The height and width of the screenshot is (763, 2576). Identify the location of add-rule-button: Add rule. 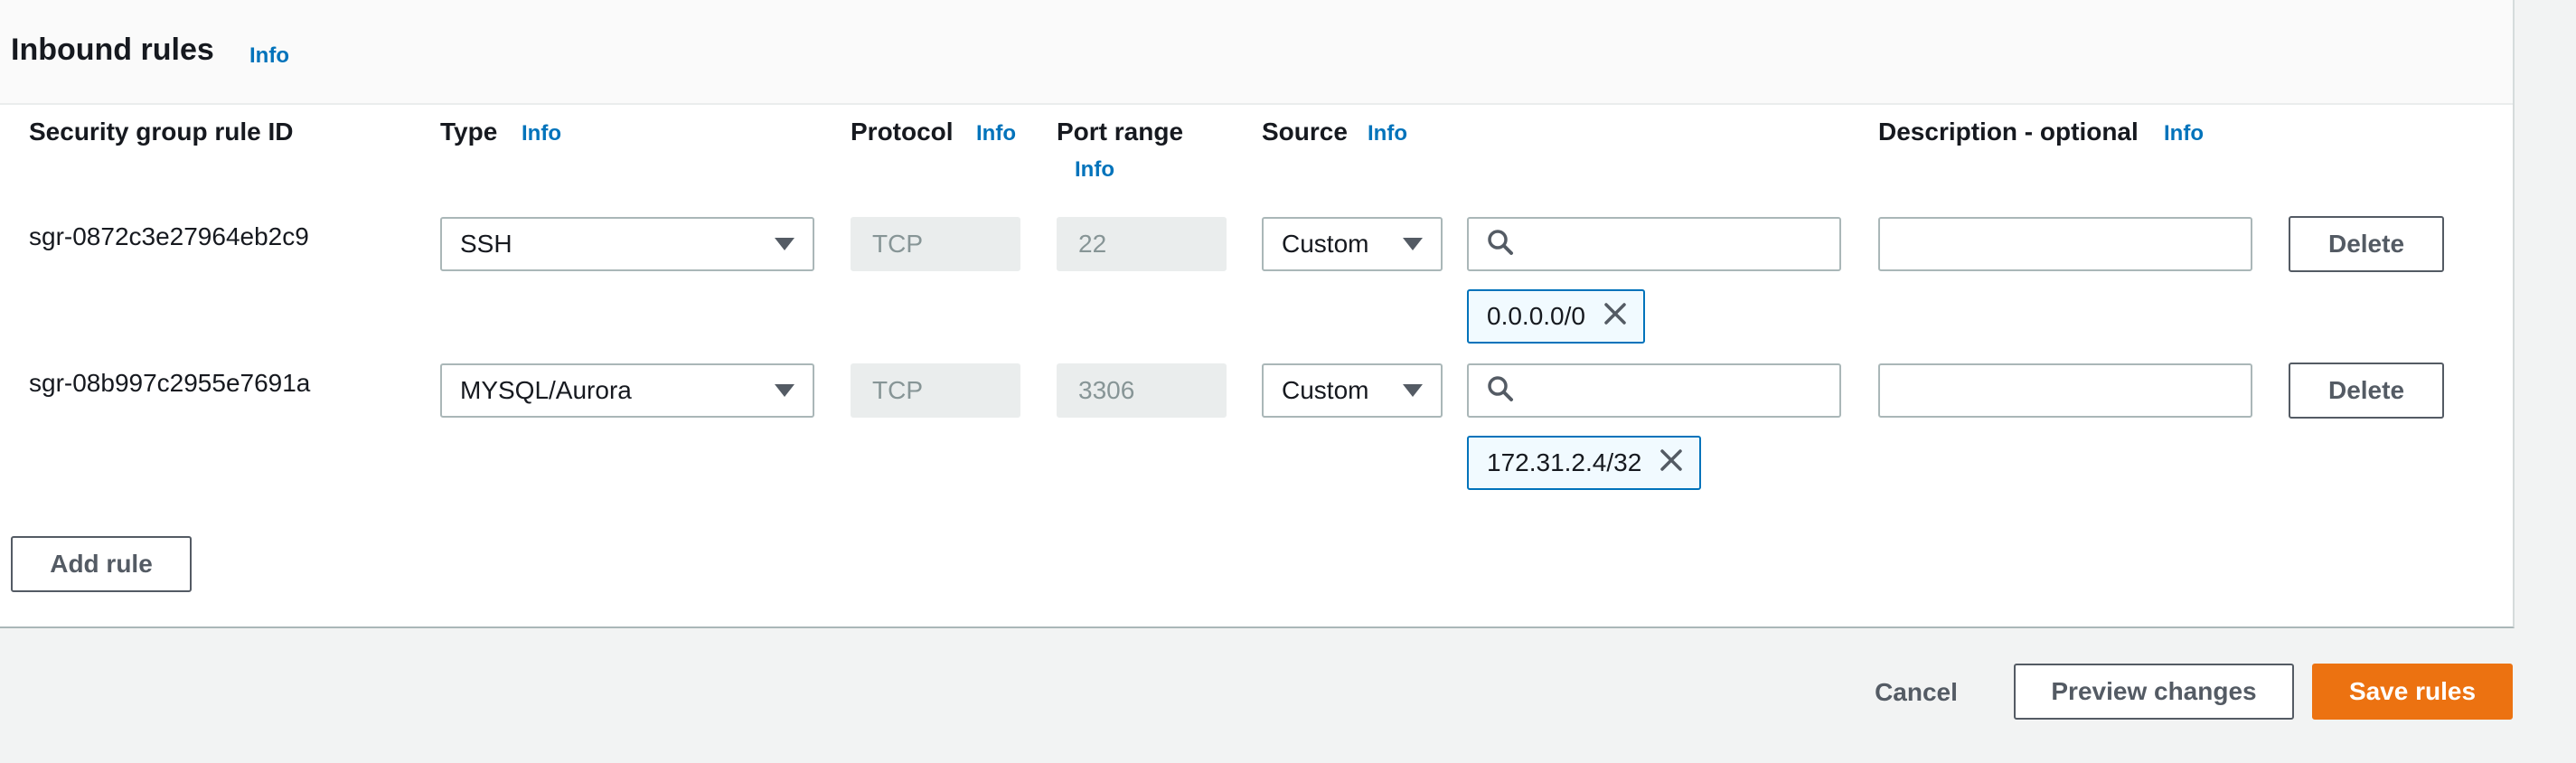
(102, 564).